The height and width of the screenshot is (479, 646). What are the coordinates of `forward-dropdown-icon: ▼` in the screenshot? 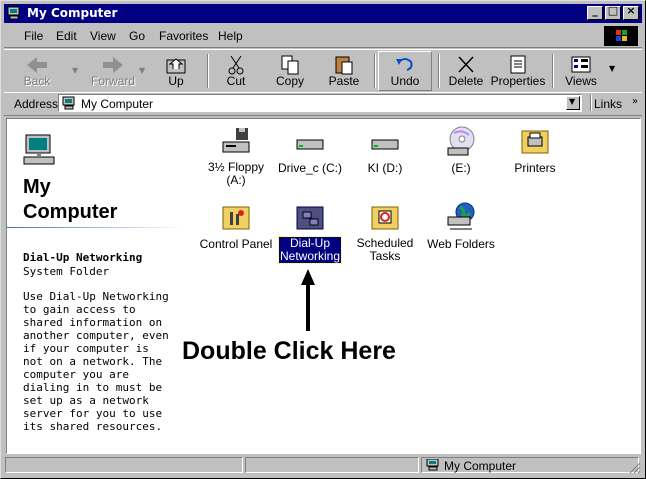 It's located at (142, 70).